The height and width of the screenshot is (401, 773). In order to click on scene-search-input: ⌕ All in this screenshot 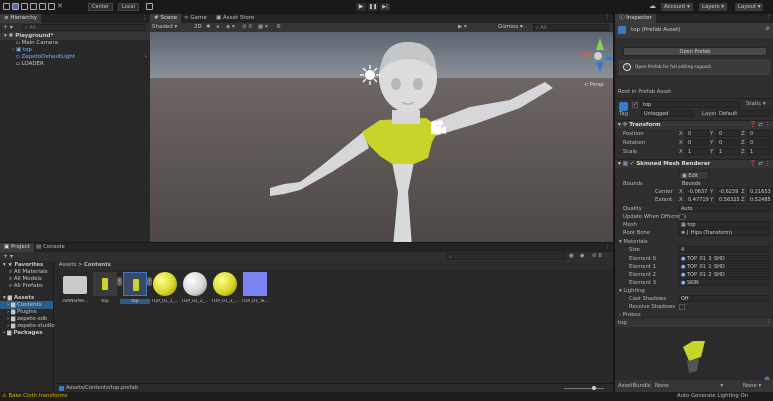, I will do `click(571, 27)`.